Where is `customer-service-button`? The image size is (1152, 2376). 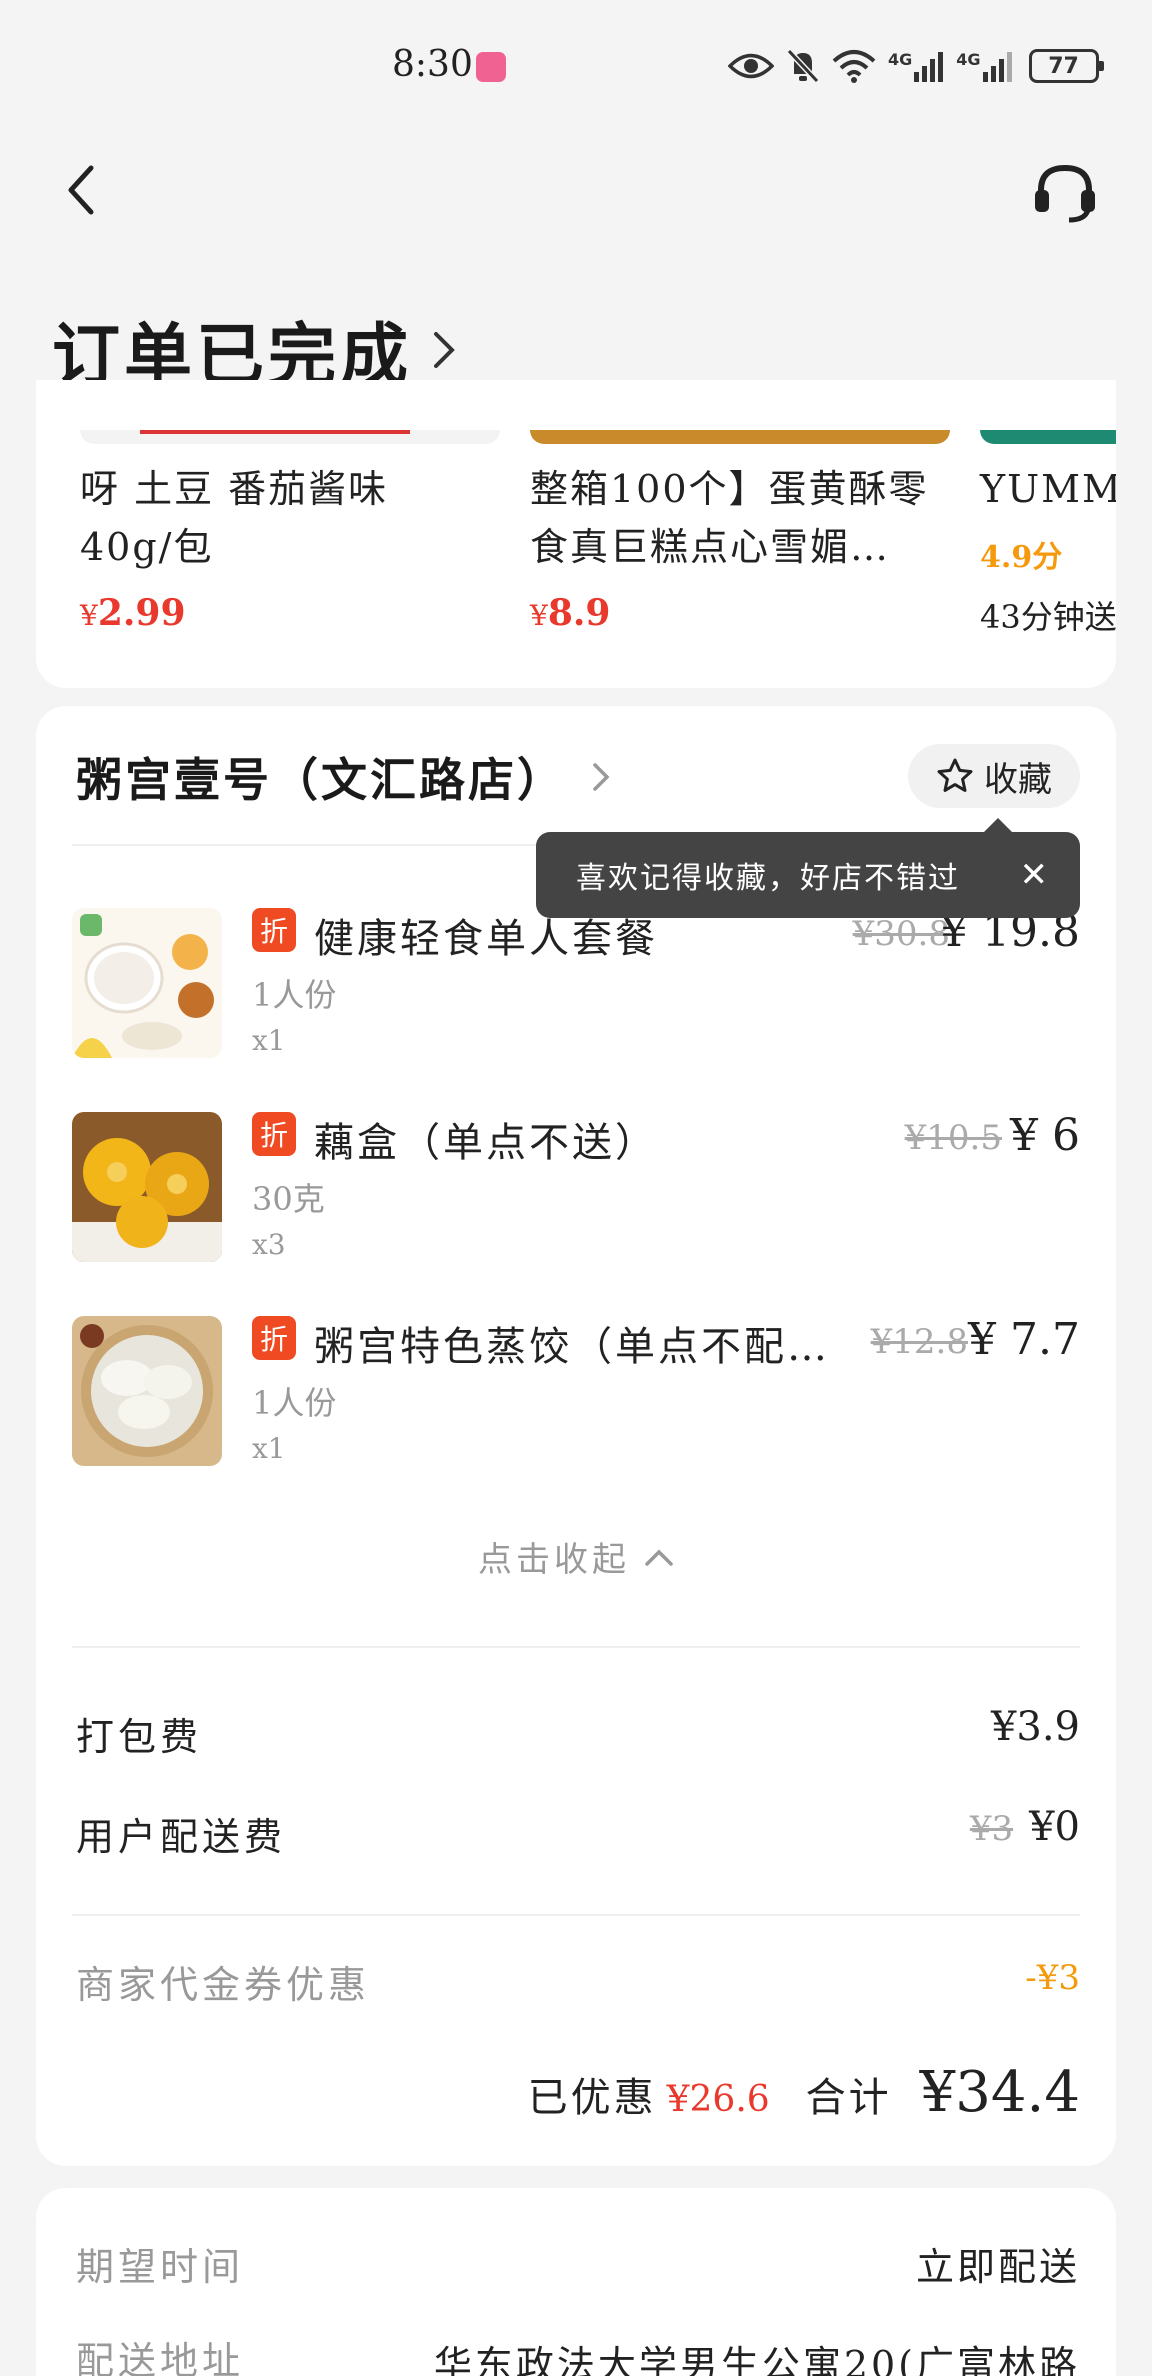 customer-service-button is located at coordinates (1065, 193).